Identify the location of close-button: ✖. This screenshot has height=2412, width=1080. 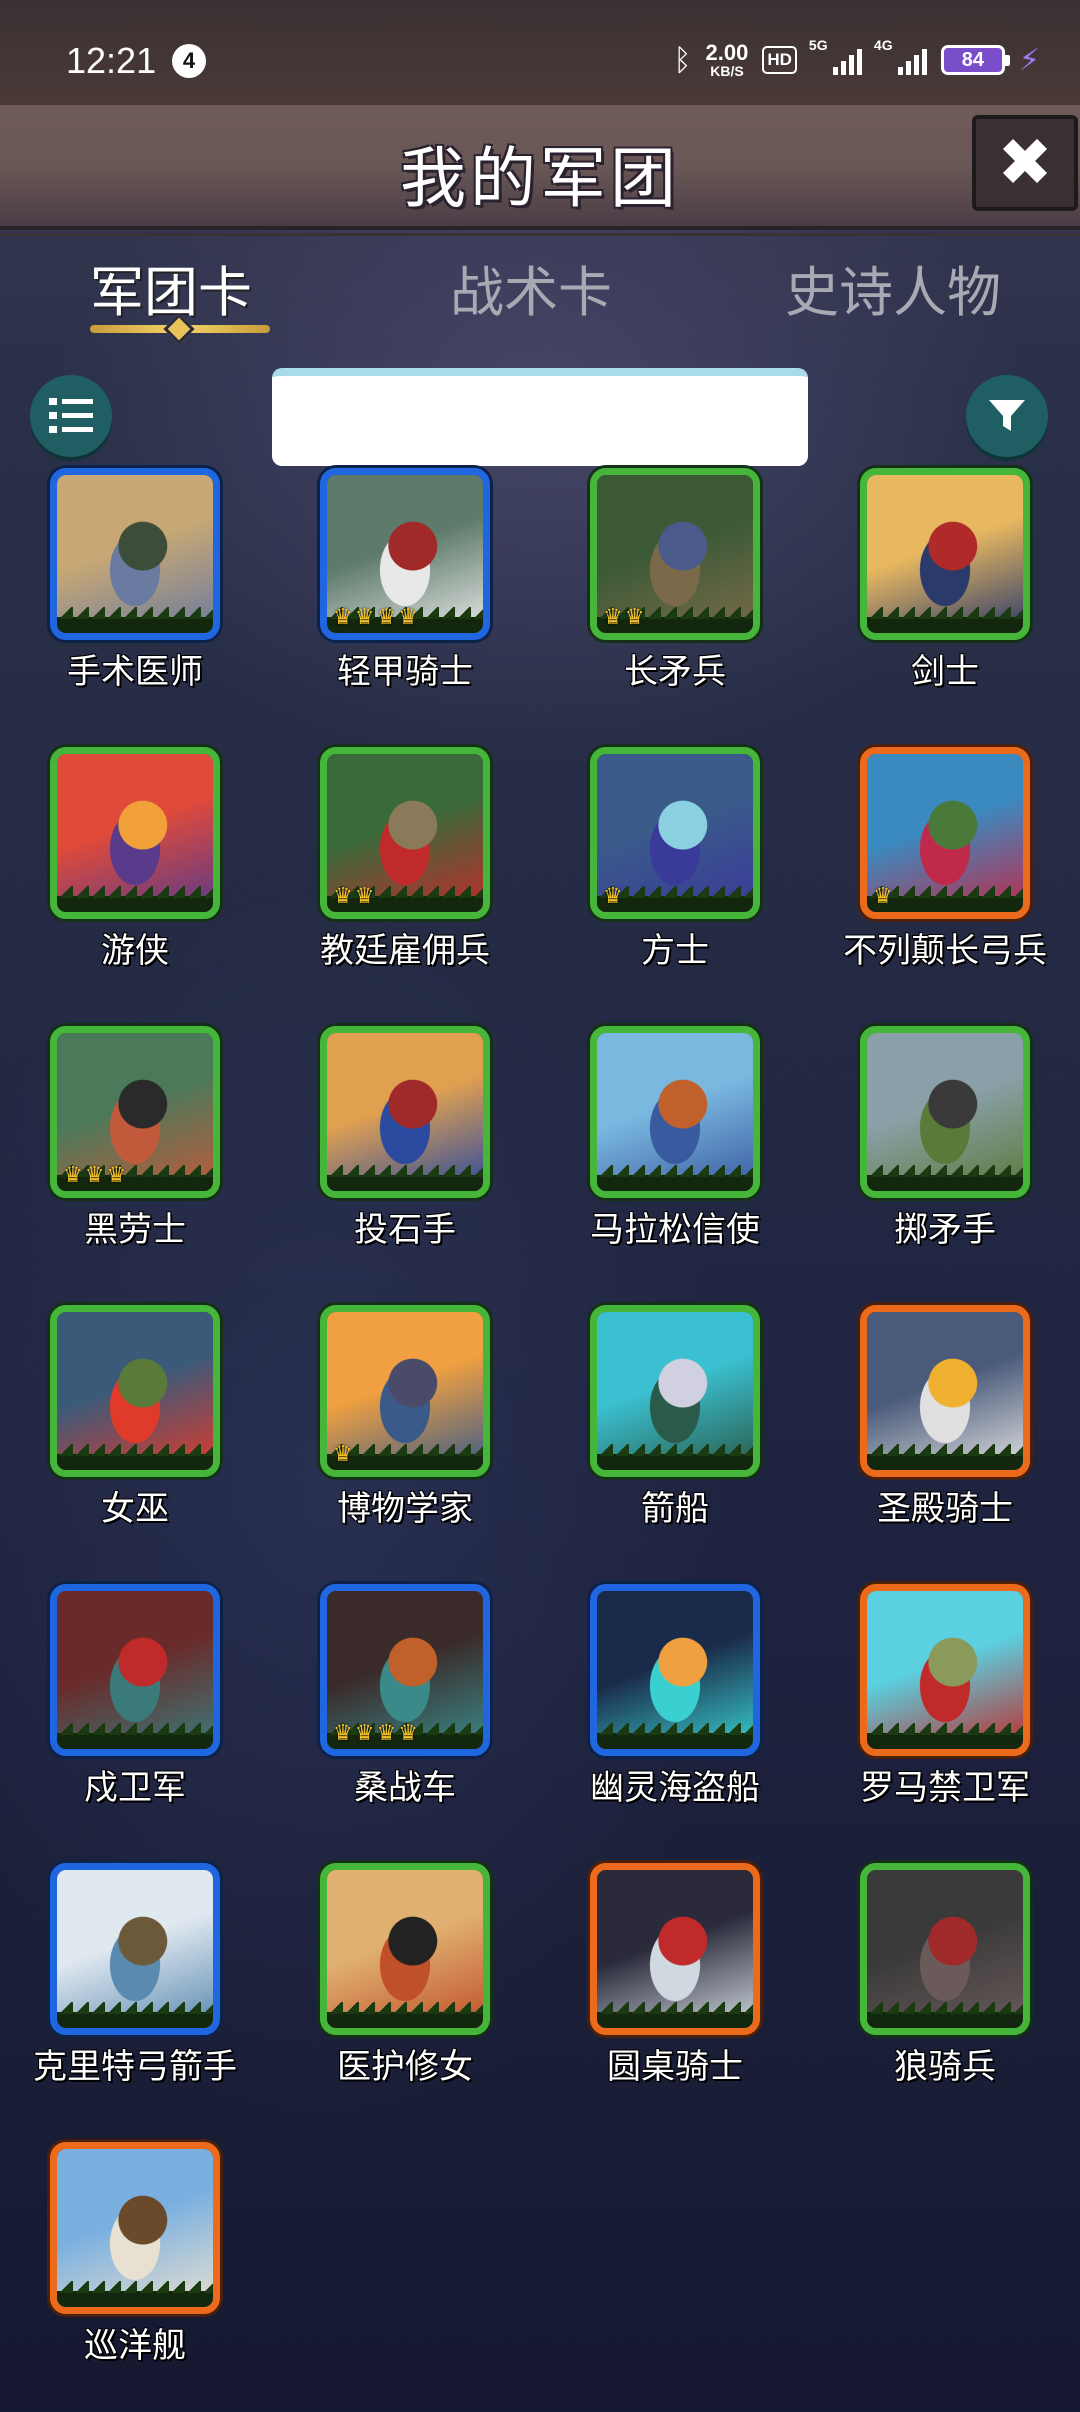
(1025, 163).